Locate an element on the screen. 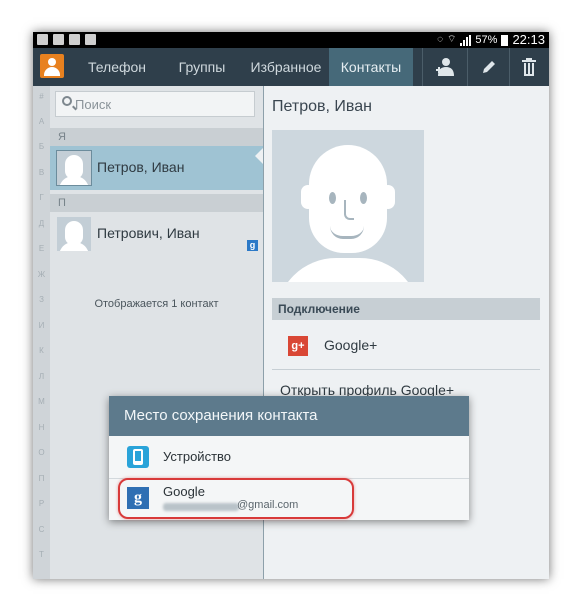  phone-icon is located at coordinates (138, 457).